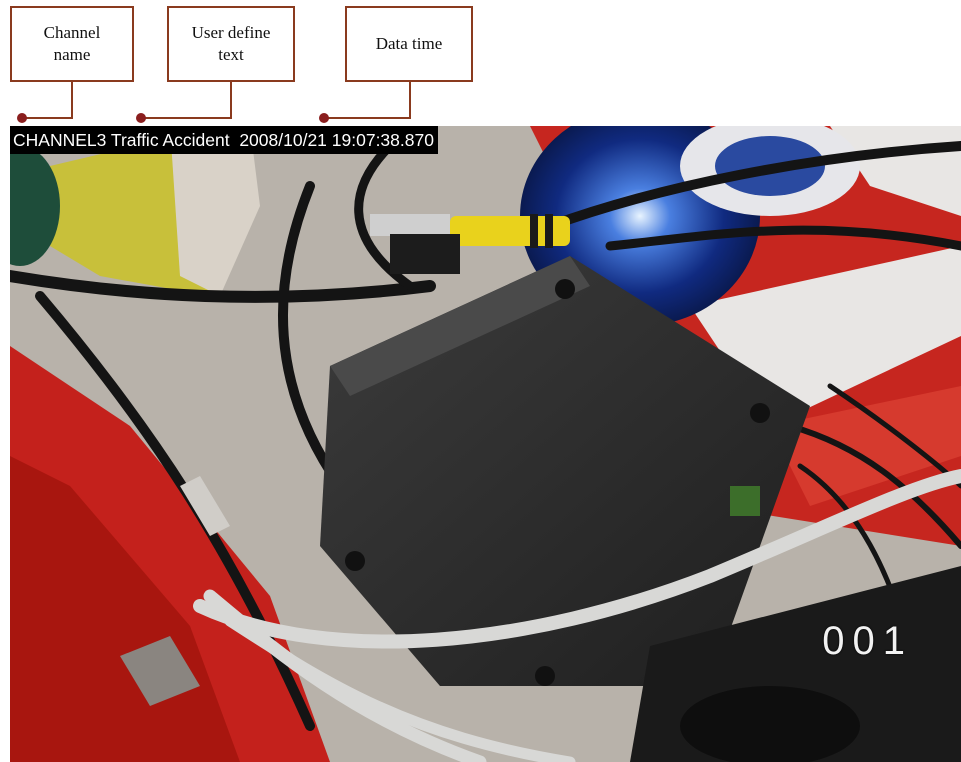 This screenshot has height=762, width=961. What do you see at coordinates (22, 118) in the screenshot?
I see `channel-name-connector-dot` at bounding box center [22, 118].